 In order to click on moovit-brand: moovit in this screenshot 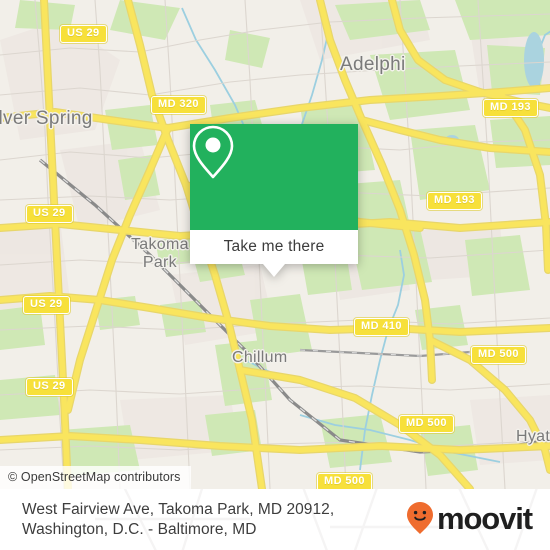, I will do `click(469, 518)`.